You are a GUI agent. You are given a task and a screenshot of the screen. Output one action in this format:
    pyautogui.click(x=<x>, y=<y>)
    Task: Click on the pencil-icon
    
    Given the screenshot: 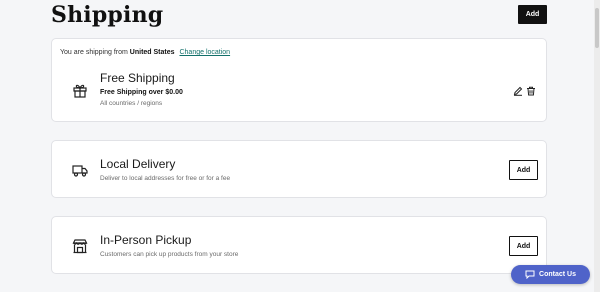 What is the action you would take?
    pyautogui.click(x=518, y=91)
    